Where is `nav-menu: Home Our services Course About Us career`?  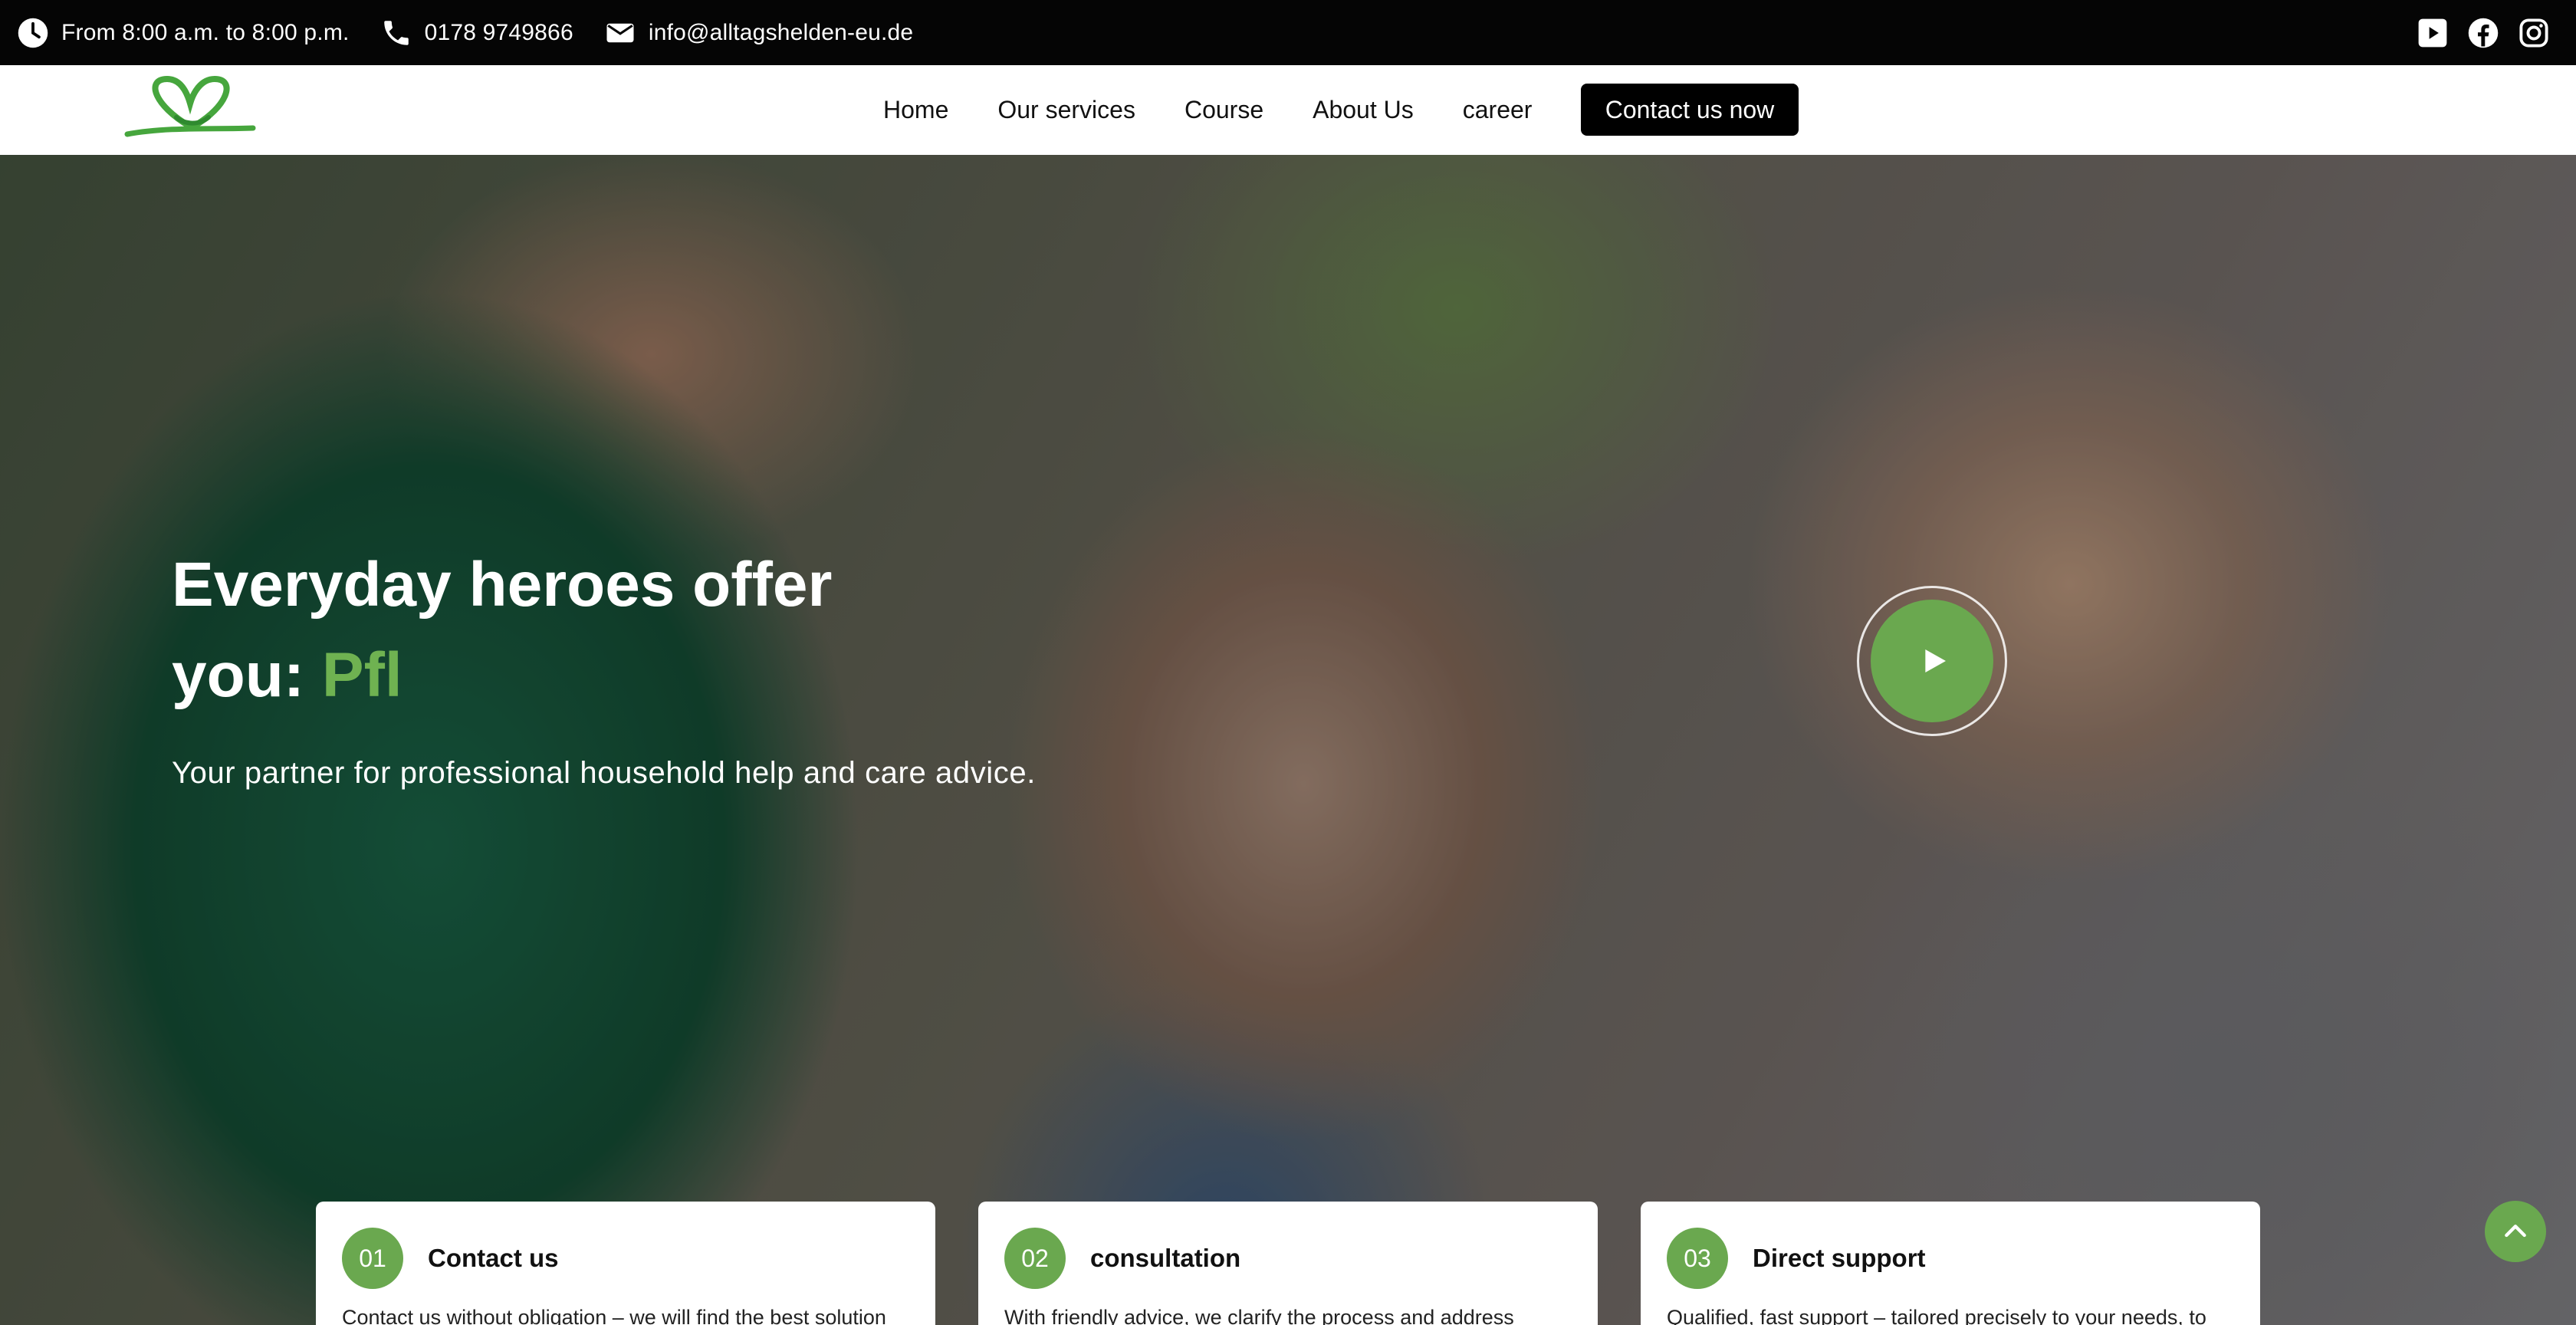 nav-menu: Home Our services Course About Us career is located at coordinates (1232, 110).